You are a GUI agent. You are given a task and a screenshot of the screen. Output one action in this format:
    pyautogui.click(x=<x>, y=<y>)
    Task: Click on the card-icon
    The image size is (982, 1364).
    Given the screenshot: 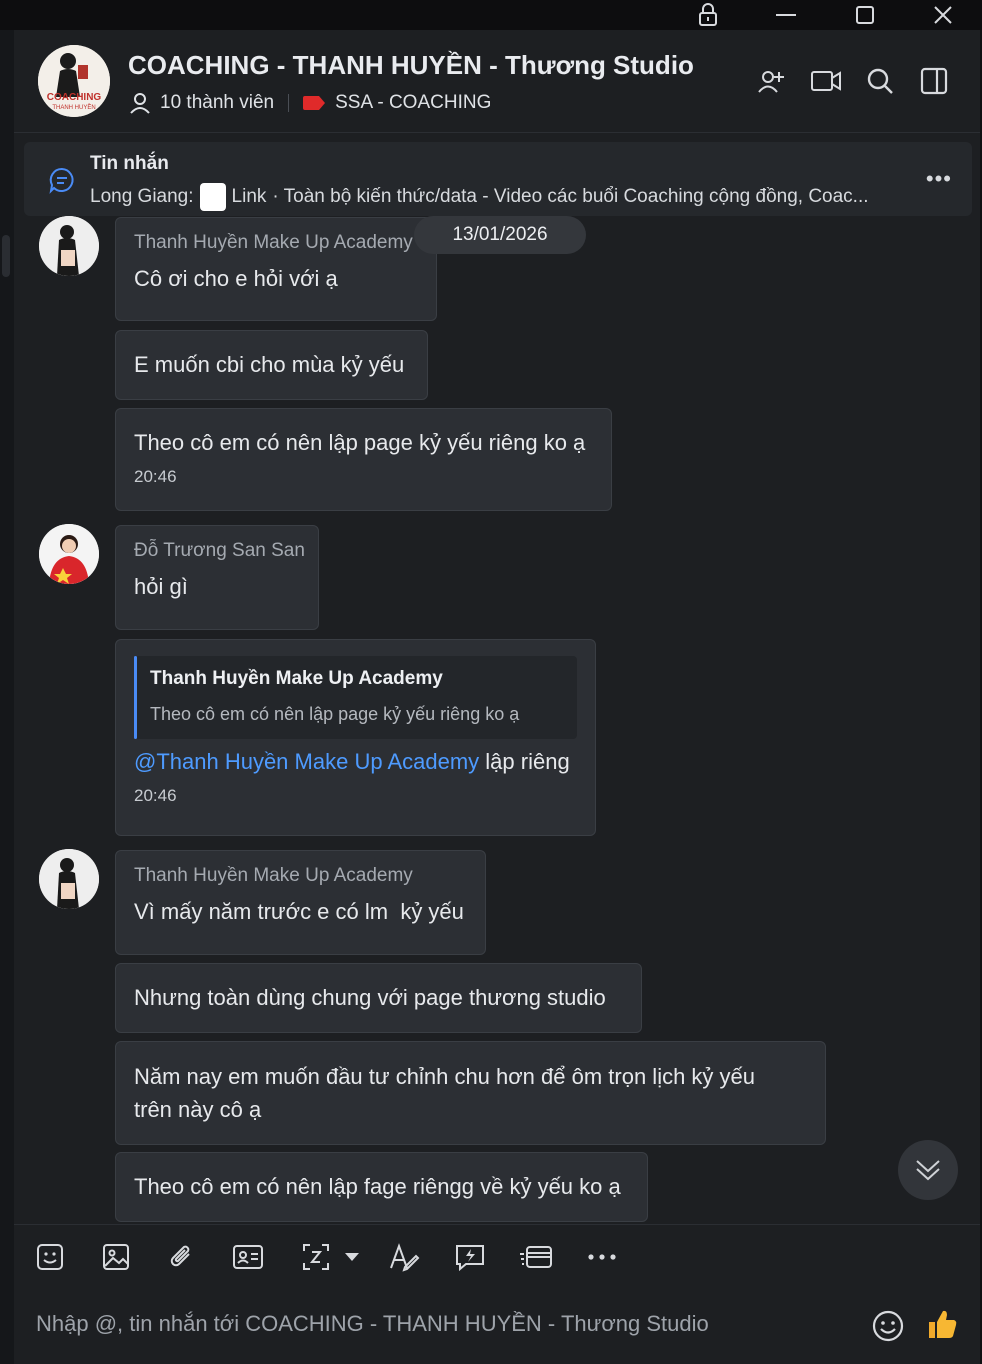 What is the action you would take?
    pyautogui.click(x=536, y=1257)
    